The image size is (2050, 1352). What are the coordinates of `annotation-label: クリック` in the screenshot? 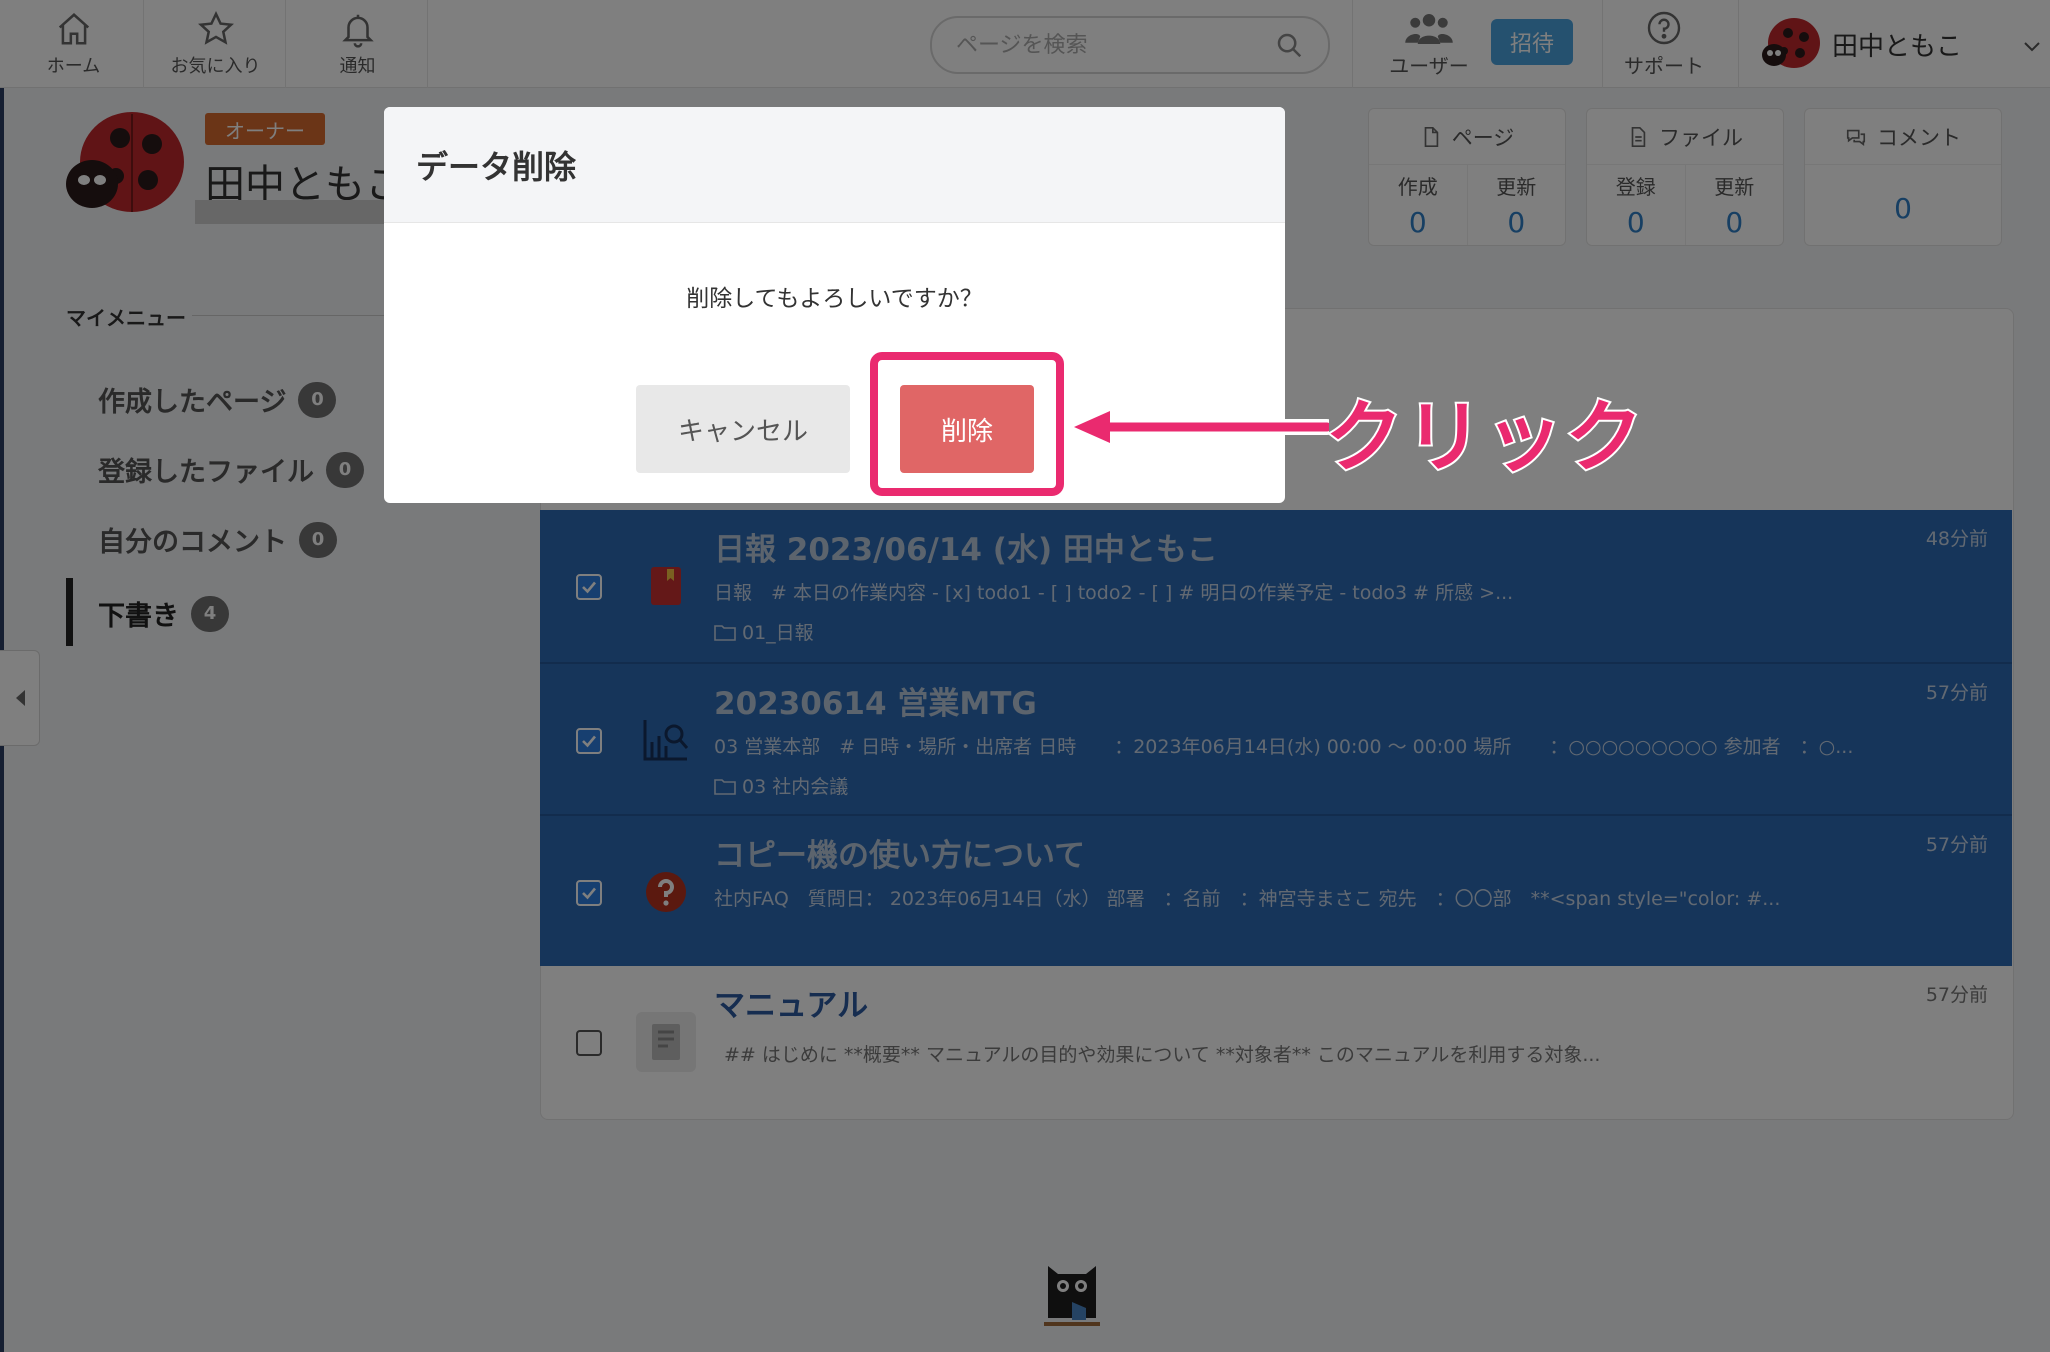 It's located at (1484, 438).